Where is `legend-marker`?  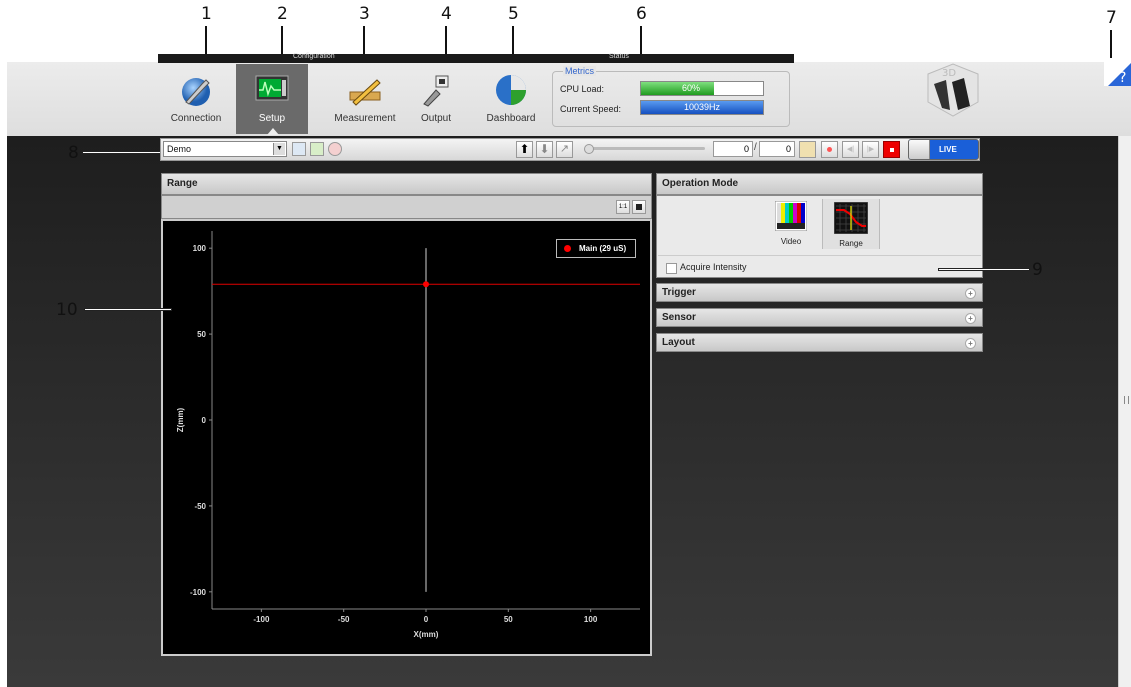 legend-marker is located at coordinates (567, 248).